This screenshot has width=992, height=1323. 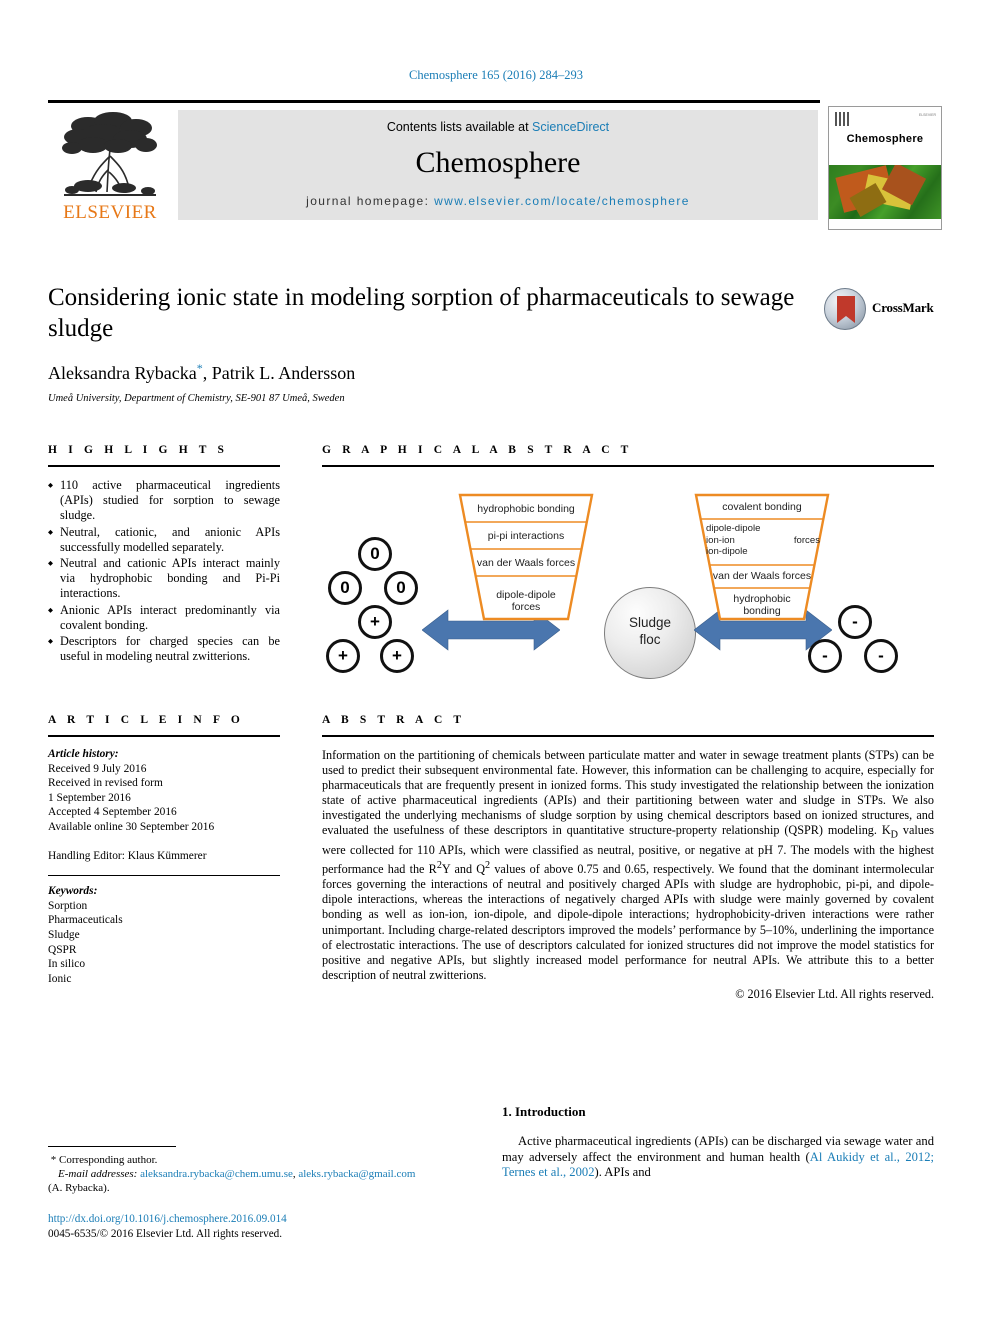 What do you see at coordinates (477, 450) in the screenshot?
I see `graphical-abstract-heading: G R A P H I C A L A B S T R A C T` at bounding box center [477, 450].